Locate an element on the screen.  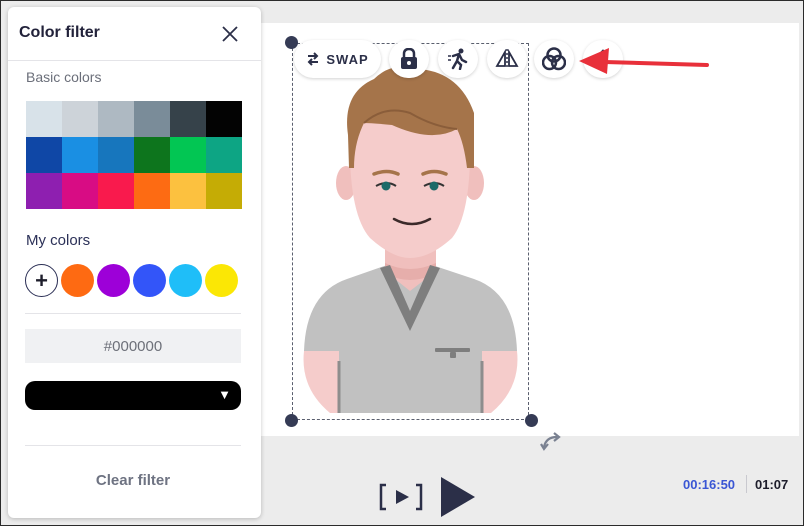
total-time: 01:07 is located at coordinates (772, 484).